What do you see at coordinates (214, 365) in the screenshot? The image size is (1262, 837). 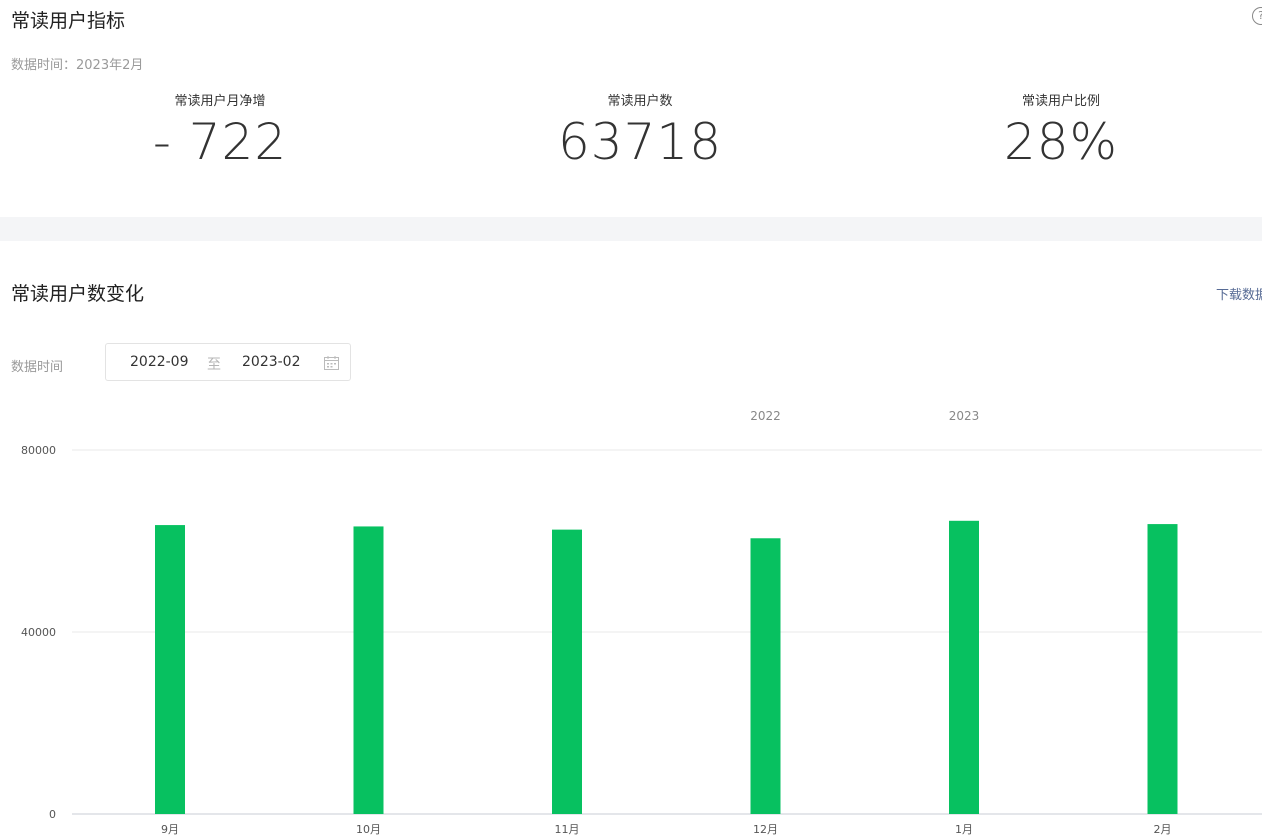 I see `range-separator: 至` at bounding box center [214, 365].